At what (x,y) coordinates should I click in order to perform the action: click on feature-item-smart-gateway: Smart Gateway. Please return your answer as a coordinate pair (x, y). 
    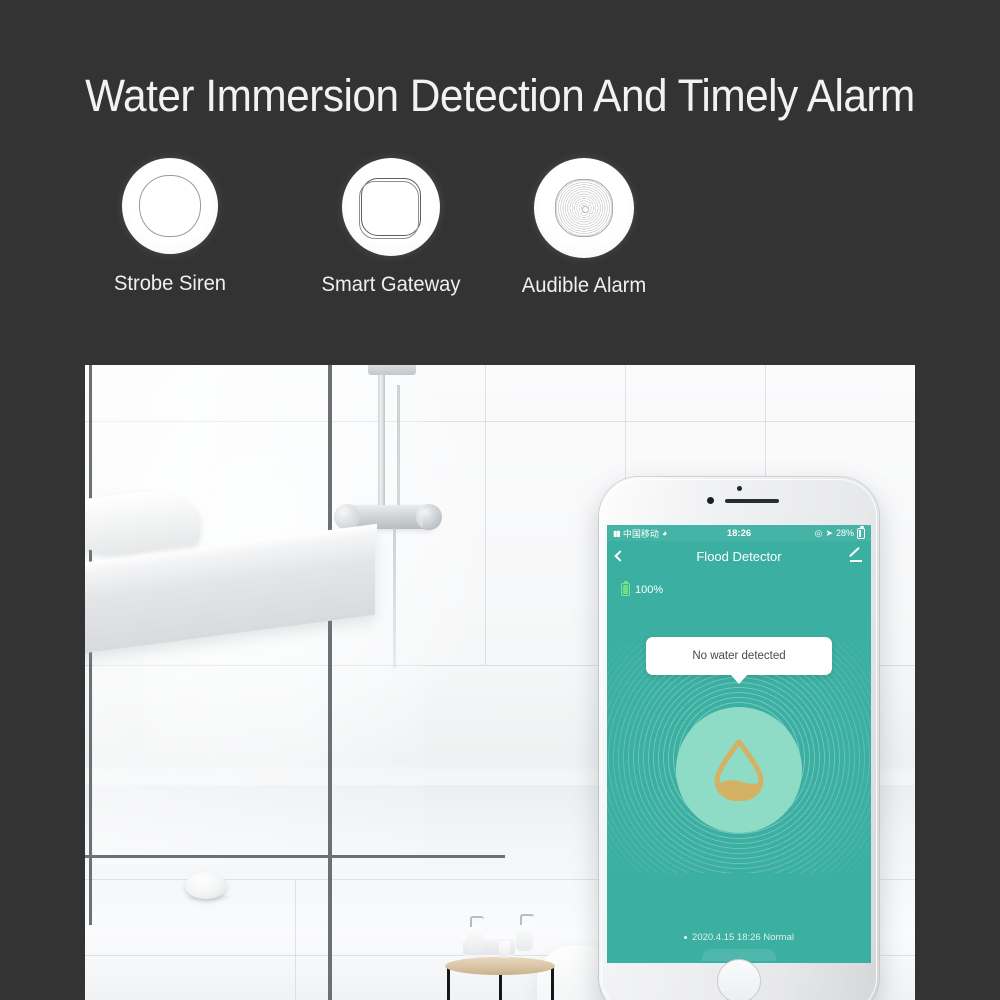
    Looking at the image, I should click on (391, 227).